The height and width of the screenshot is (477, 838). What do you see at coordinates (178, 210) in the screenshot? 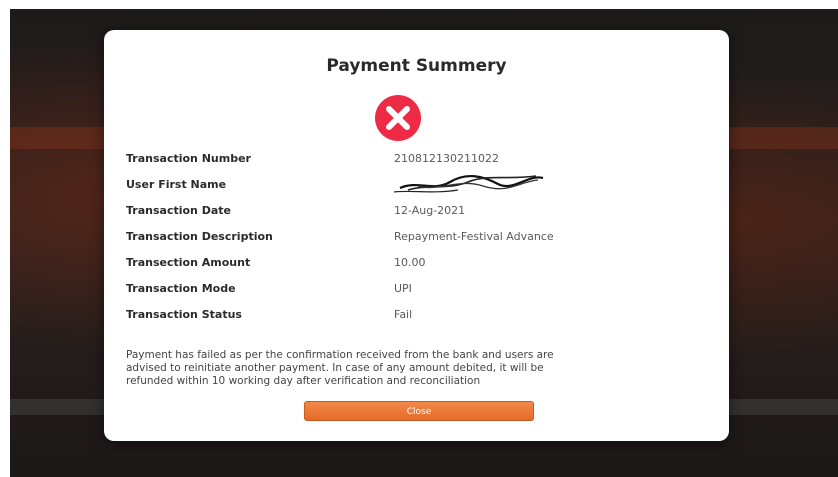
I see `detail-label: Transaction Date` at bounding box center [178, 210].